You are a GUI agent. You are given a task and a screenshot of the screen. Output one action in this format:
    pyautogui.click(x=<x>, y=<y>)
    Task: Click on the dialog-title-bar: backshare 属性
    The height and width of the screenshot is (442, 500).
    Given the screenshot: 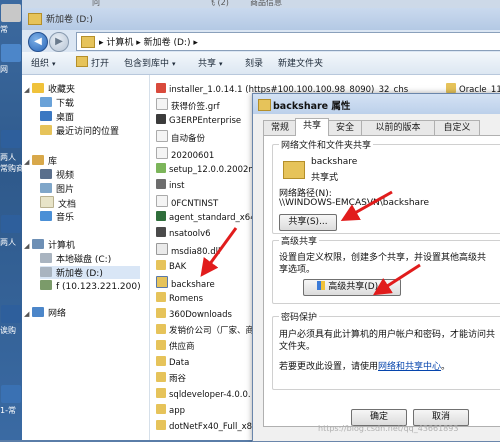 What is the action you would take?
    pyautogui.click(x=376, y=104)
    